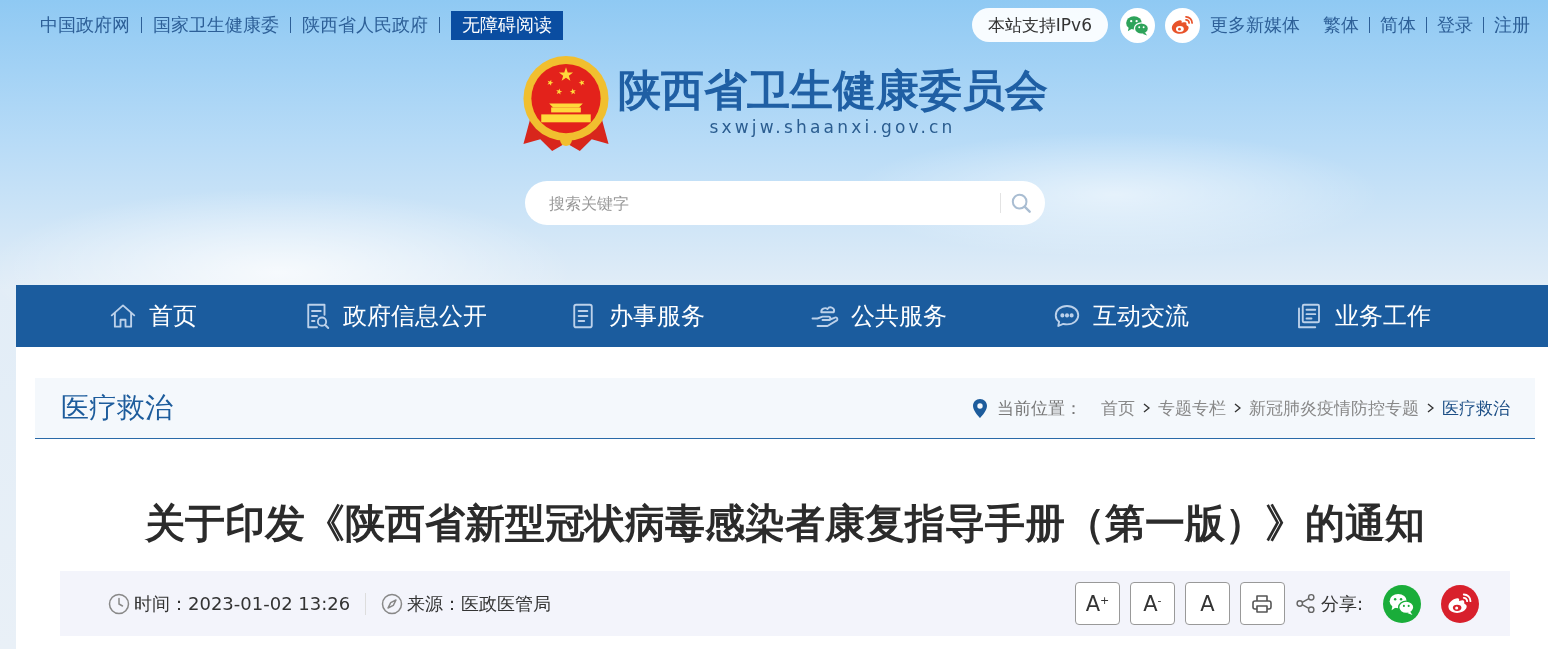 The width and height of the screenshot is (1548, 649). What do you see at coordinates (365, 25) in the screenshot?
I see `top-link: 陕西省人民政府` at bounding box center [365, 25].